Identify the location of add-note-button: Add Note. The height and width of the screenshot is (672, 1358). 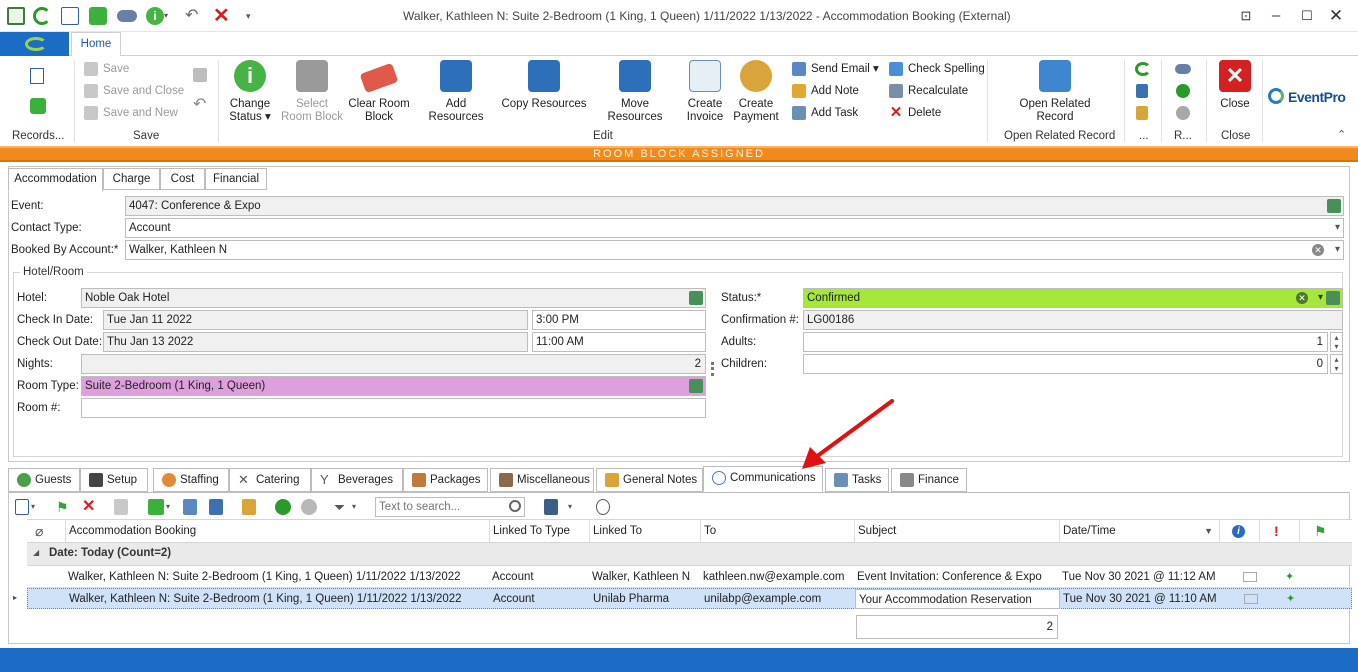
(825, 91).